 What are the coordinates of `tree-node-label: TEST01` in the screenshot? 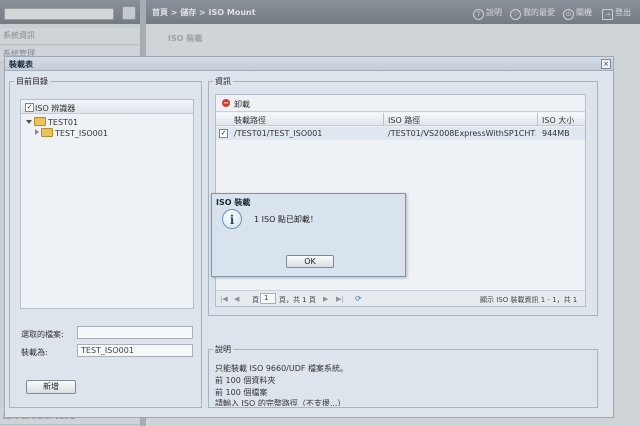 It's located at (63, 122).